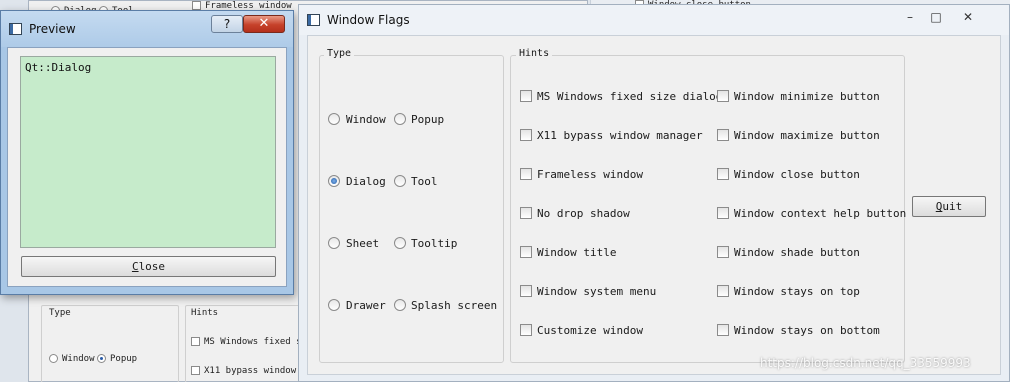 The image size is (1010, 382). I want to click on maximize-button: □, so click(936, 18).